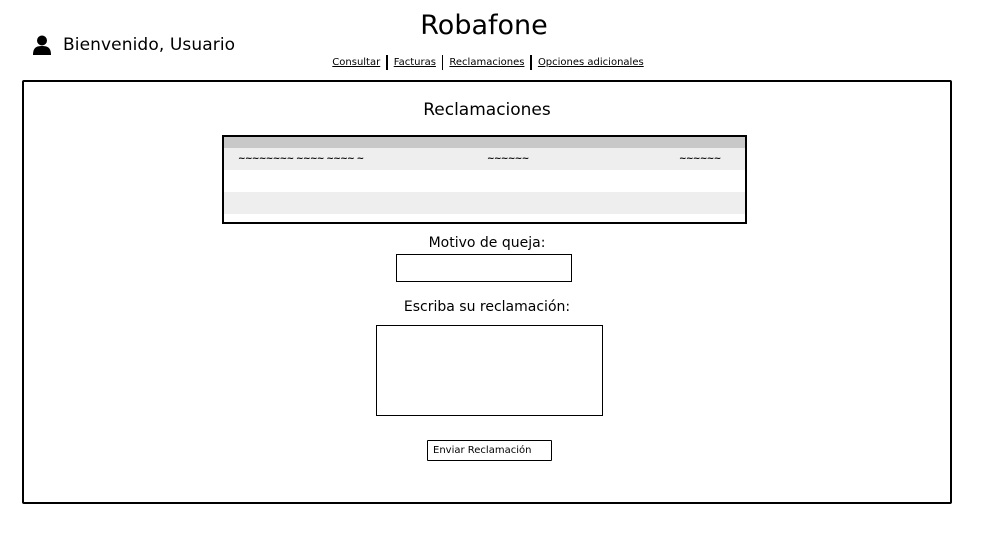  Describe the element at coordinates (487, 110) in the screenshot. I see `panel-title: Reclamaciones` at that location.